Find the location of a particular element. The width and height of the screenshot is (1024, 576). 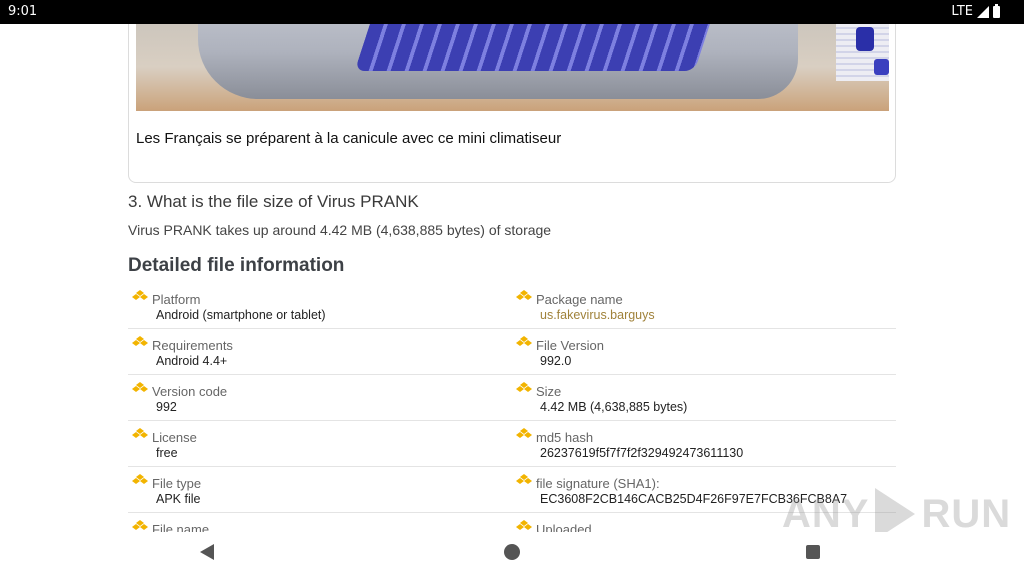

detail-label: Requirements is located at coordinates (192, 345).